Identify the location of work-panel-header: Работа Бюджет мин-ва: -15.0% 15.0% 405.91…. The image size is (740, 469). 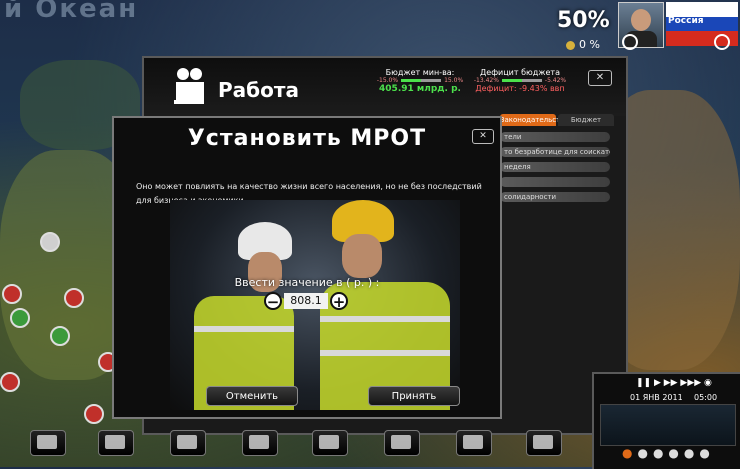
(385, 87).